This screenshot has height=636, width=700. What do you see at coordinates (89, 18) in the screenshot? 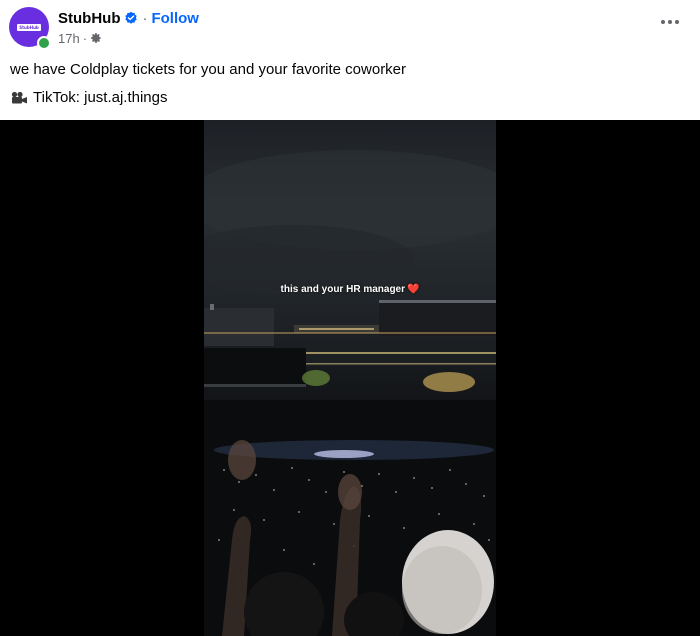
I see `page-name: StubHub` at bounding box center [89, 18].